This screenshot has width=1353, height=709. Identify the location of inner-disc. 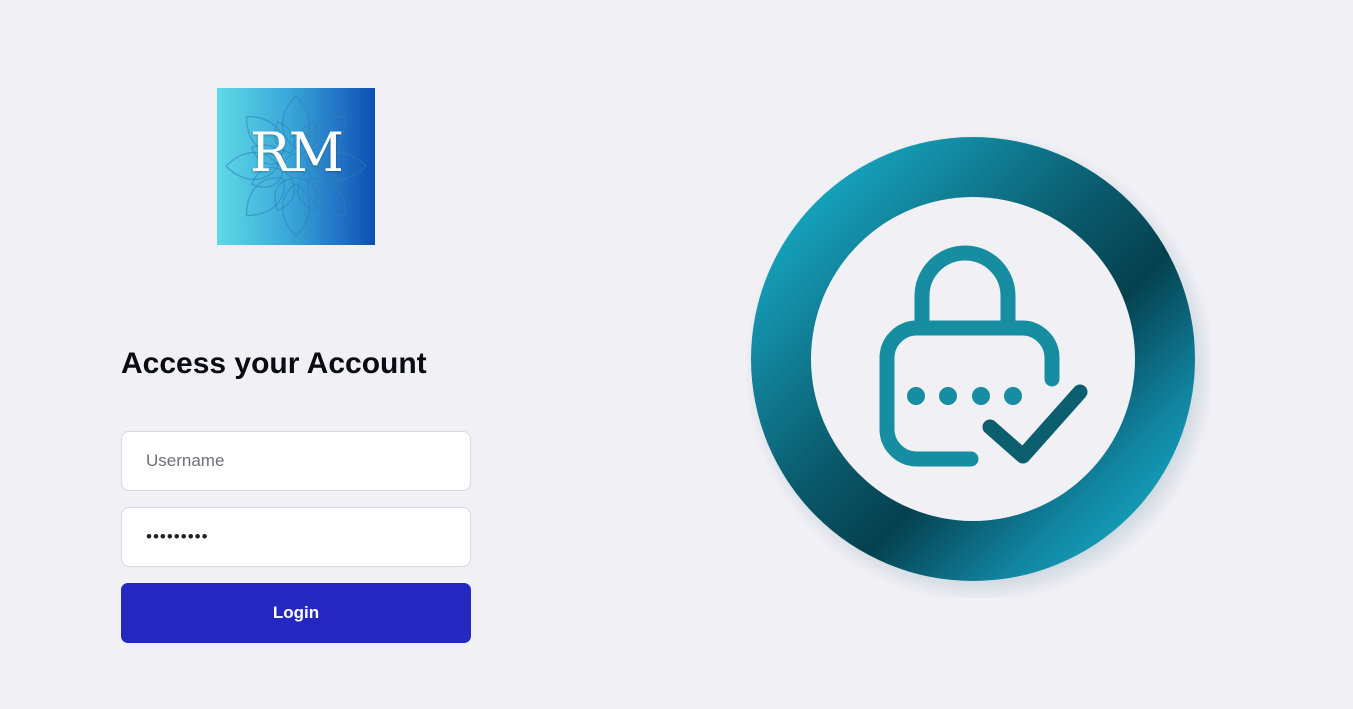
(973, 359).